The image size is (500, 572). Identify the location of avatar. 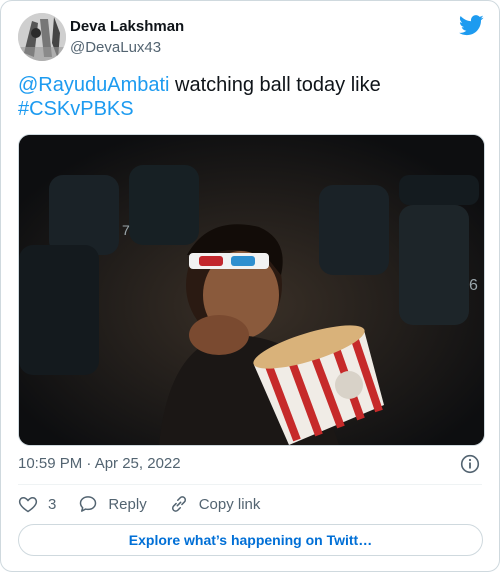
(42, 37).